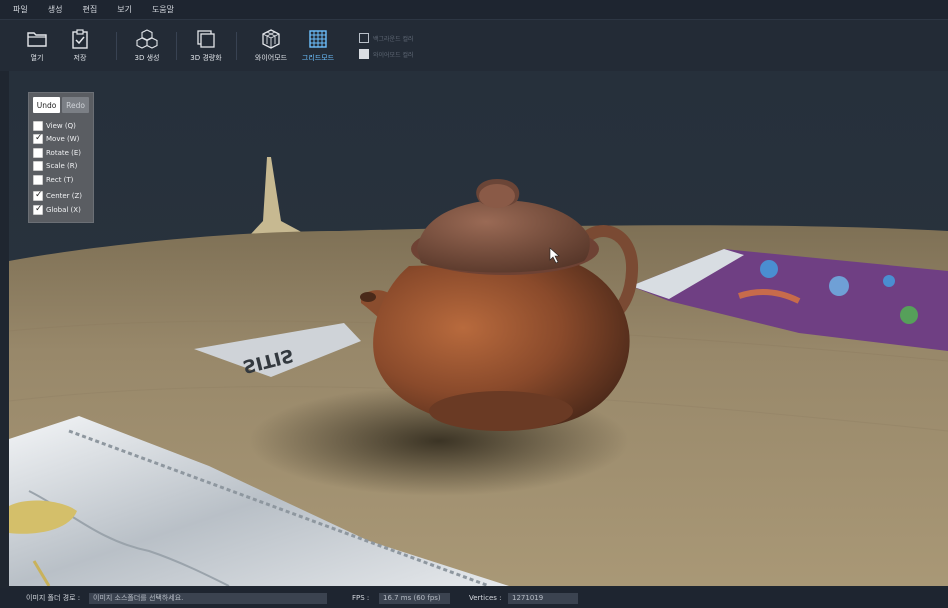 This screenshot has height=608, width=948. What do you see at coordinates (37, 58) in the screenshot?
I see `open-label: 열기` at bounding box center [37, 58].